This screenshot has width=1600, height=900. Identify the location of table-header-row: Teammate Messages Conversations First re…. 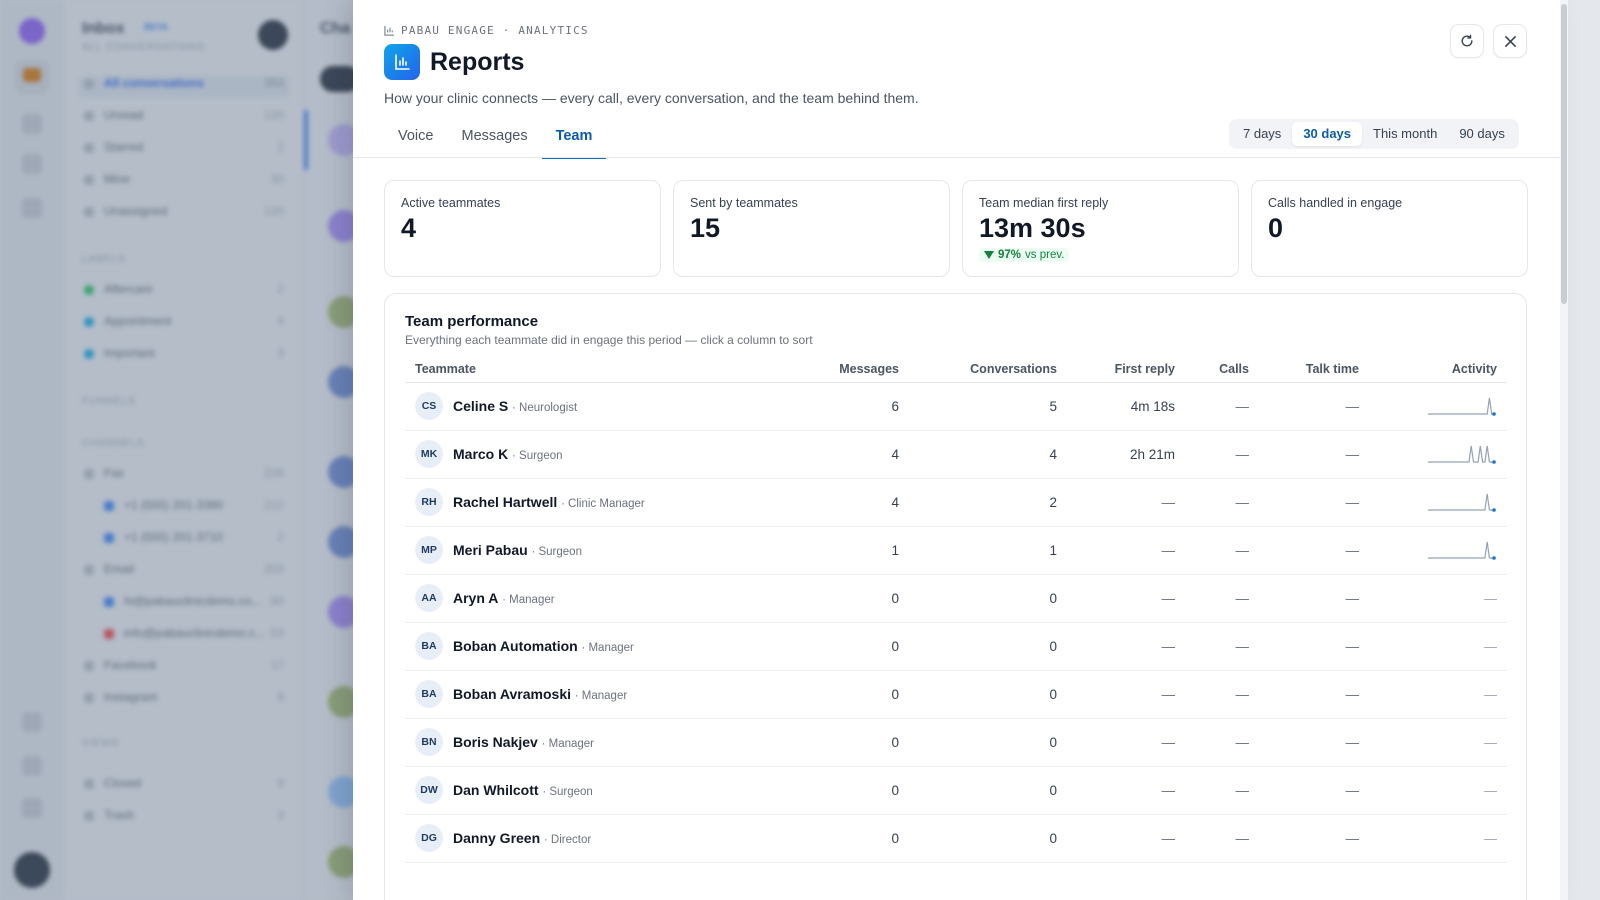
(956, 369).